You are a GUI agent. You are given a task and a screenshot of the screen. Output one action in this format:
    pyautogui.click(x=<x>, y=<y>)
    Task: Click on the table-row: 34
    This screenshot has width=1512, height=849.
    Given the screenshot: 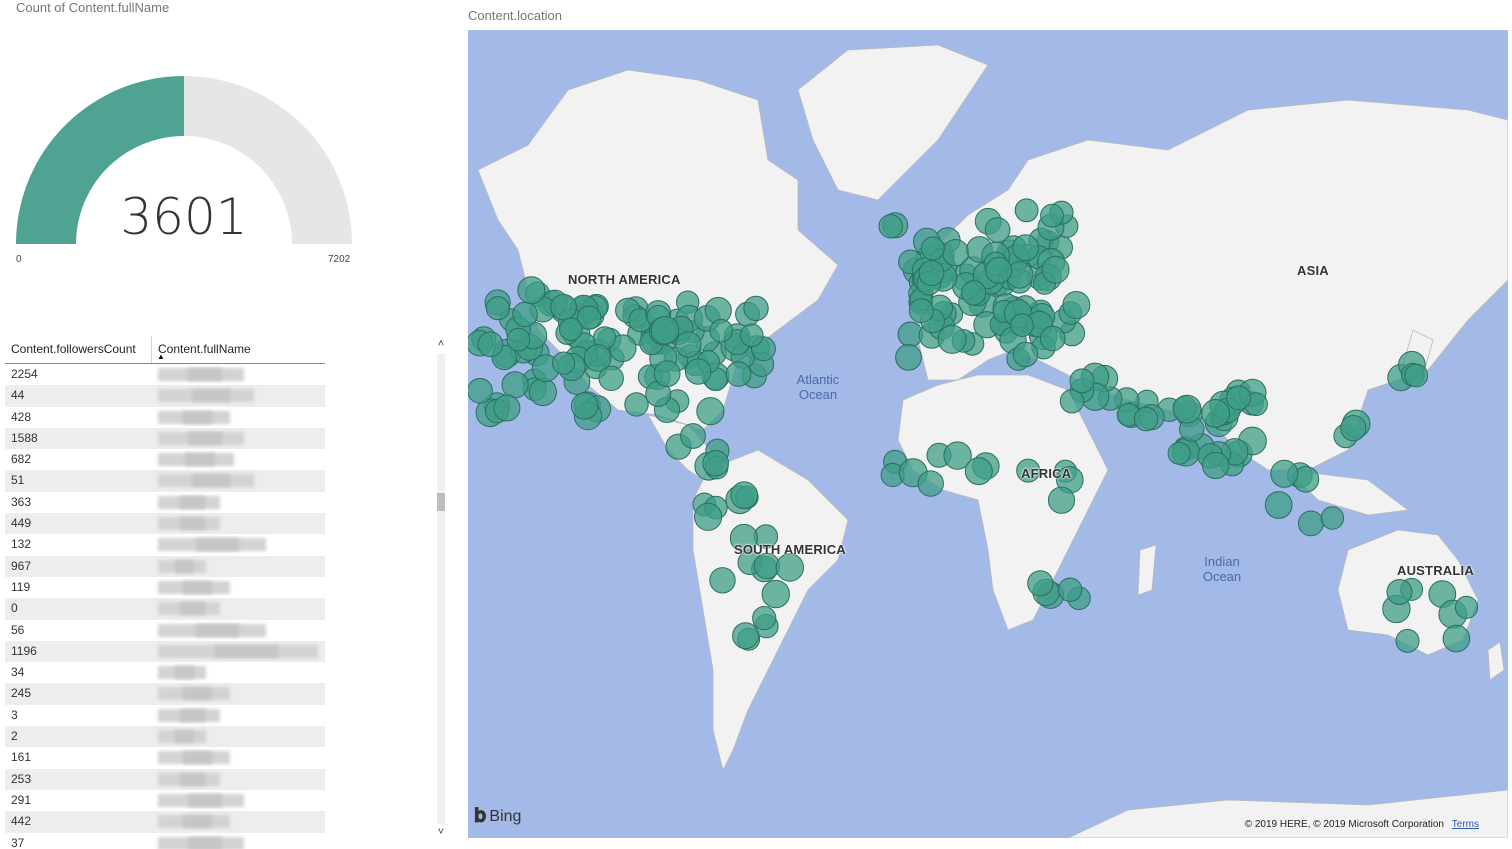 What is the action you would take?
    pyautogui.click(x=165, y=672)
    